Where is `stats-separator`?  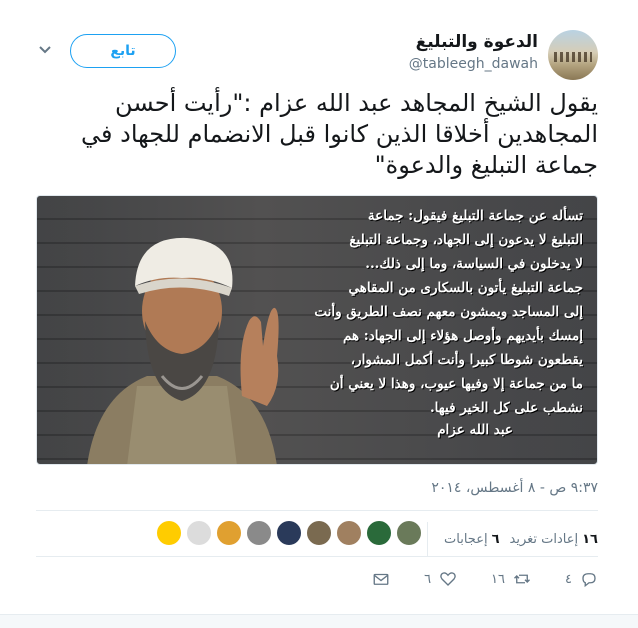
stats-separator is located at coordinates (428, 539).